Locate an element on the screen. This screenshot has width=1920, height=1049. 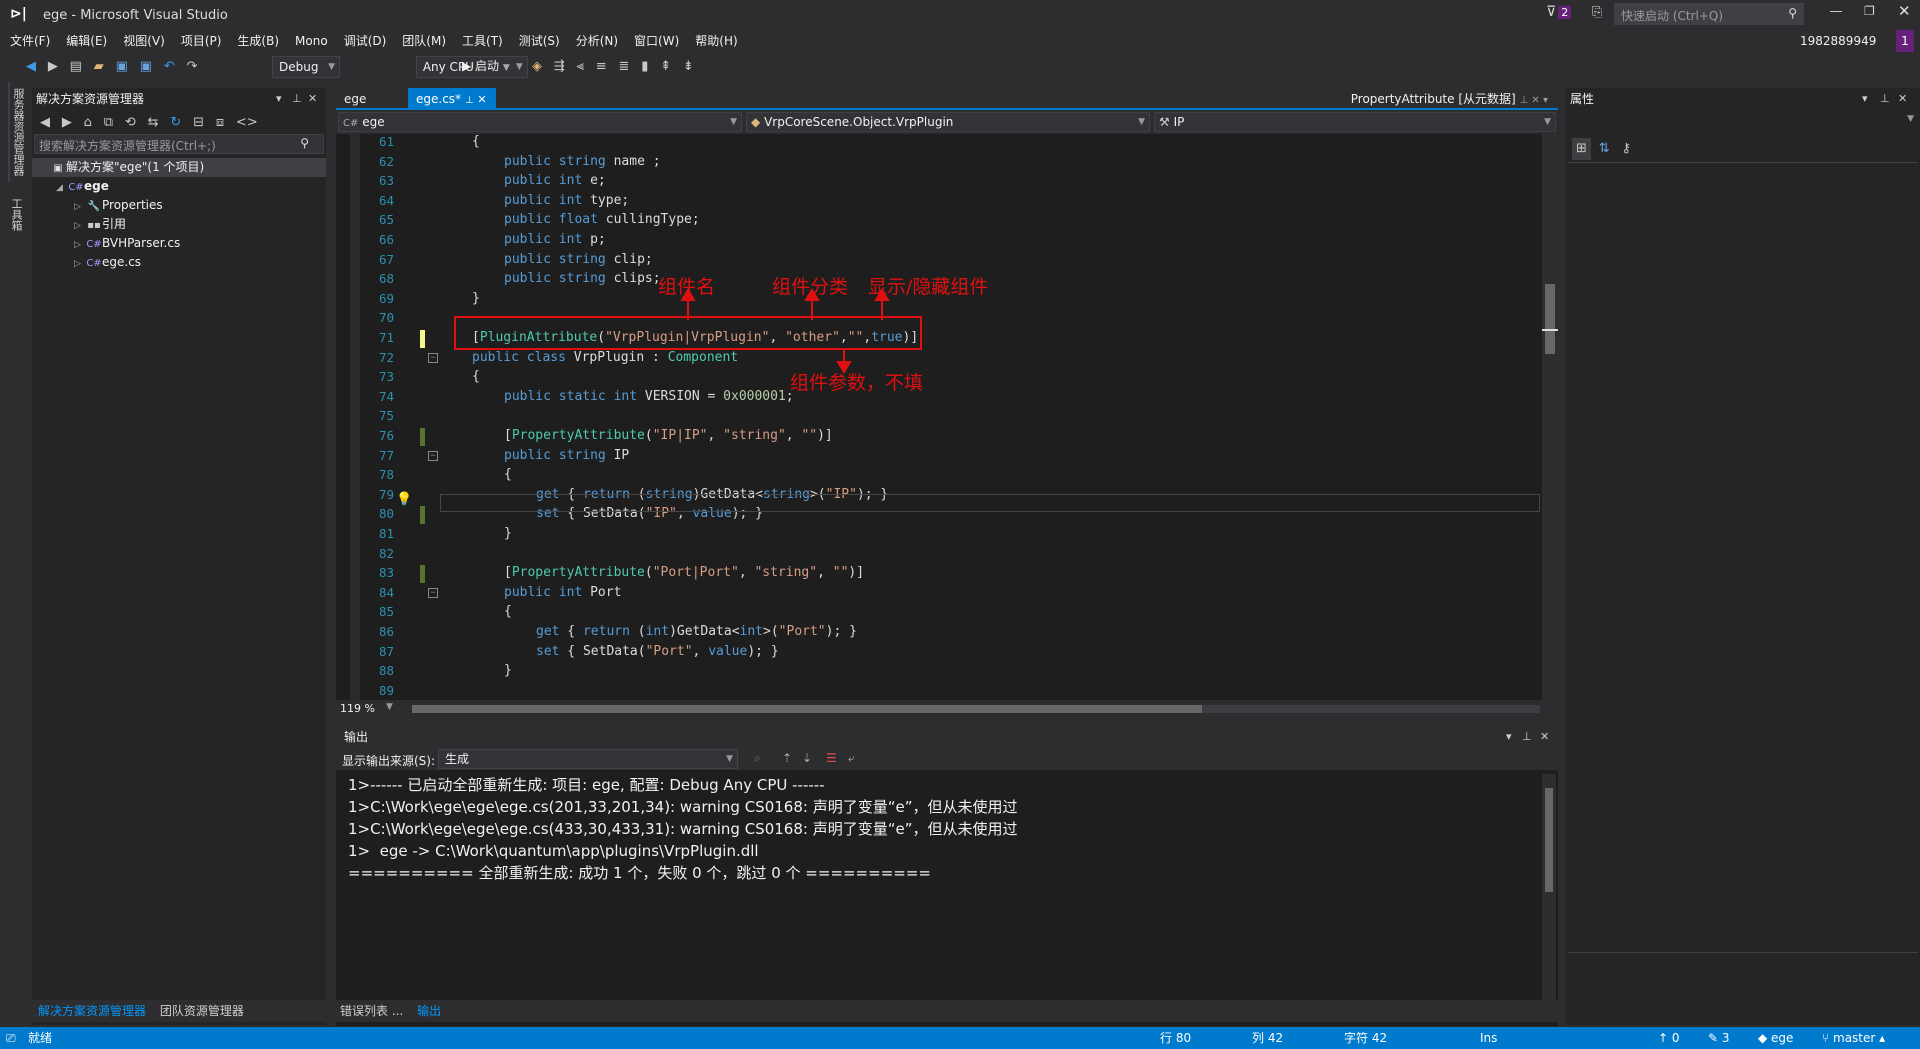
maximize-button: ❐ is located at coordinates (1869, 11).